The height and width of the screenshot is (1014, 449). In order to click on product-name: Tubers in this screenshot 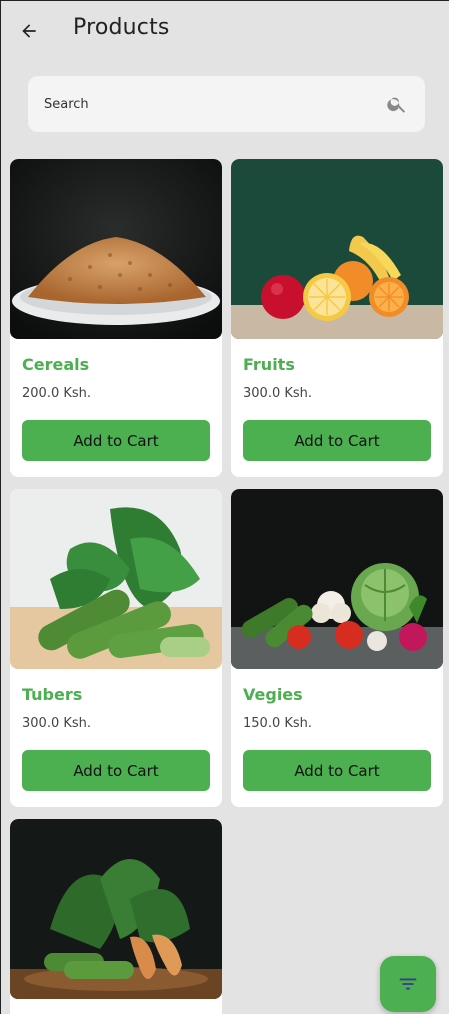, I will do `click(52, 694)`.